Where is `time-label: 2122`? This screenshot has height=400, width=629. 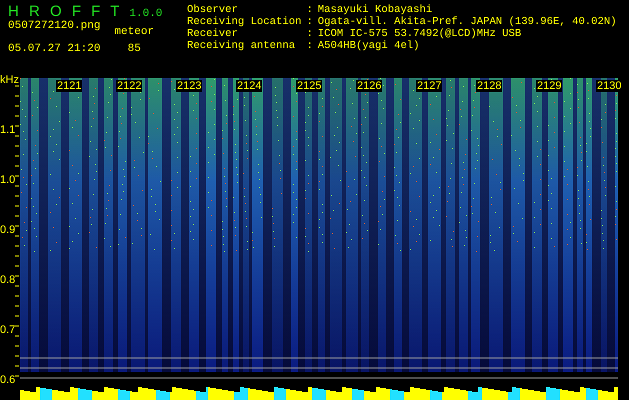 time-label: 2122 is located at coordinates (129, 86).